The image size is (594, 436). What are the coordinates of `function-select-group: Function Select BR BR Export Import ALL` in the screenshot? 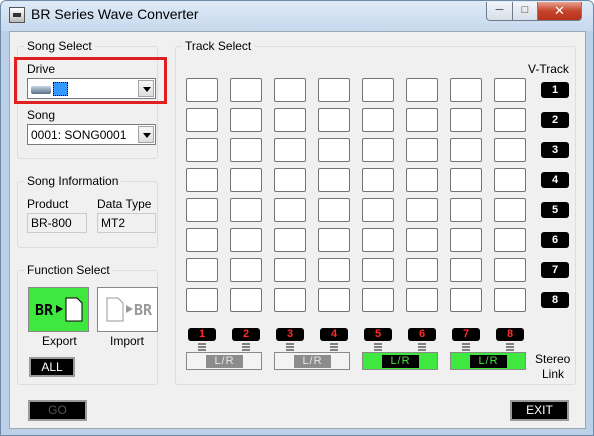 It's located at (87, 324).